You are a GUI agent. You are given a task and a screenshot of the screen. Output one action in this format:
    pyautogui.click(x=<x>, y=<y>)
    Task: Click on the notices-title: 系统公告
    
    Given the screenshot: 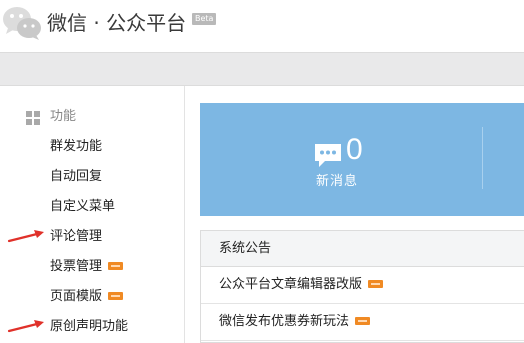 What is the action you would take?
    pyautogui.click(x=245, y=248)
    